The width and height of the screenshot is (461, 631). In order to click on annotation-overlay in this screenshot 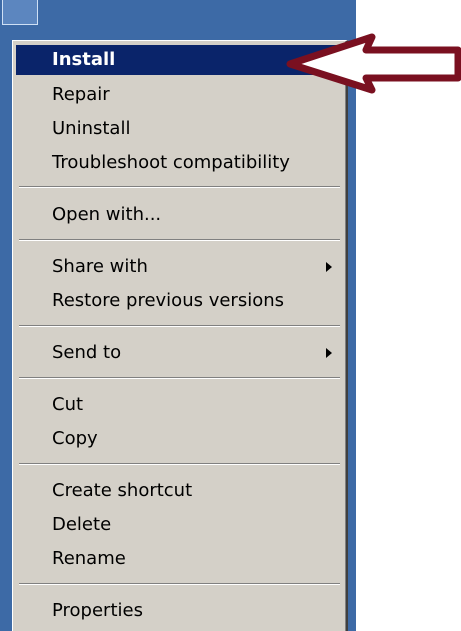, I will do `click(373, 63)`.